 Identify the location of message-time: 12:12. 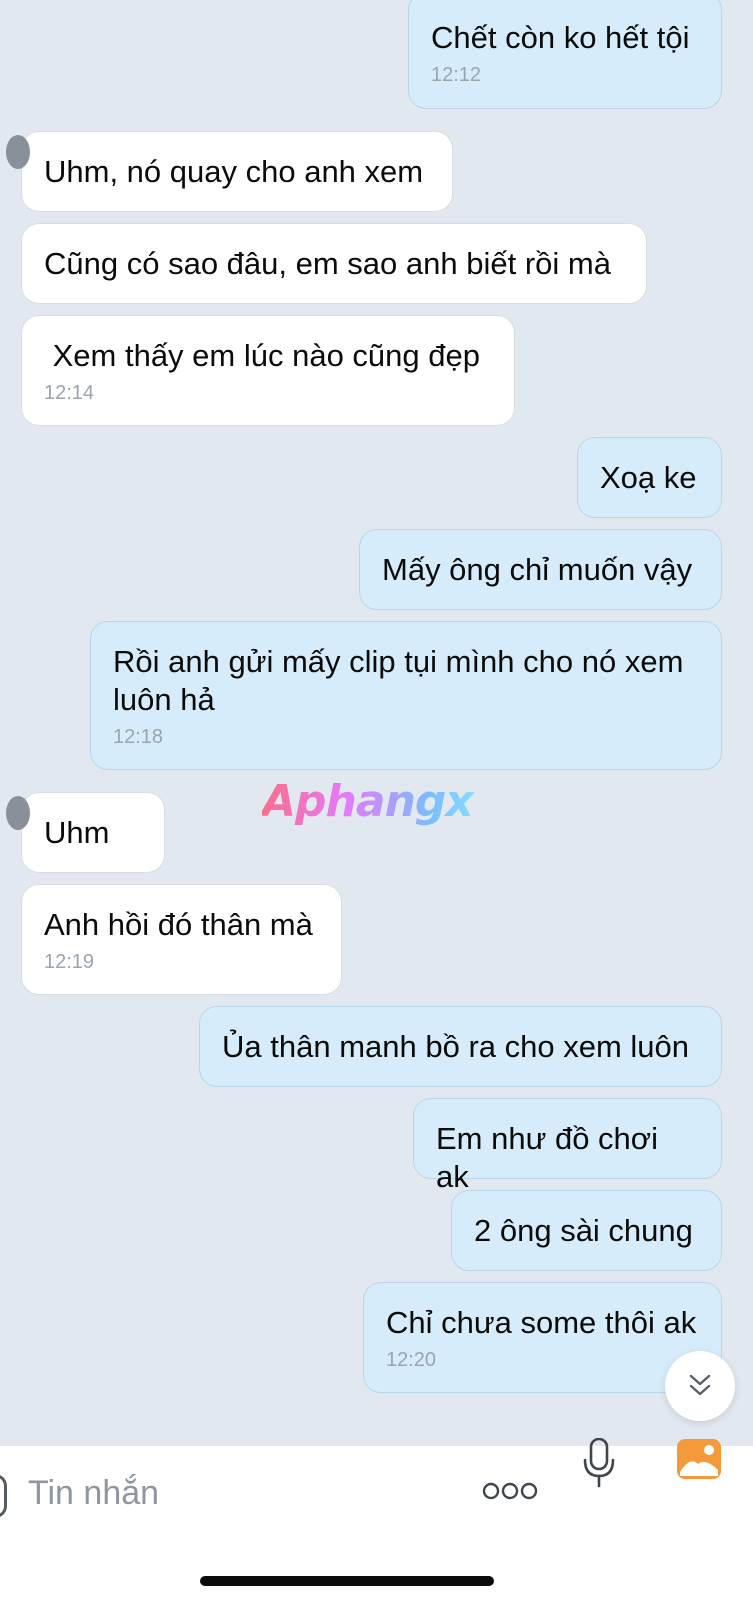
(456, 75).